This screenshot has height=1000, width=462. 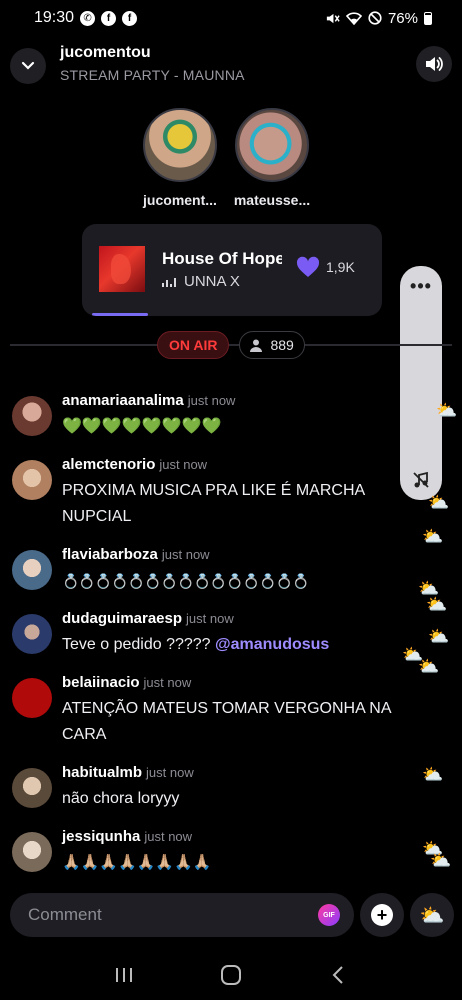 What do you see at coordinates (213, 503) in the screenshot?
I see `comment-text: PROXIMA MUSICA PRA LIKE É MARCHA NUPCIAL` at bounding box center [213, 503].